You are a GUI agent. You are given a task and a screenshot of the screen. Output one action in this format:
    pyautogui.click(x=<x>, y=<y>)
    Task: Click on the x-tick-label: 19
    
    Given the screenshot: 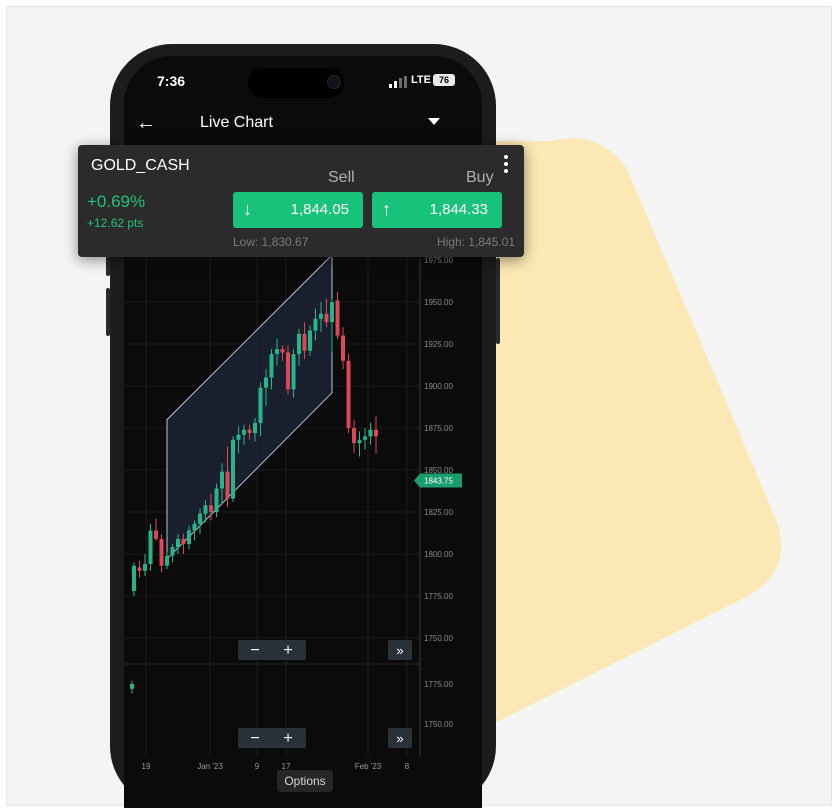 What is the action you would take?
    pyautogui.click(x=146, y=766)
    